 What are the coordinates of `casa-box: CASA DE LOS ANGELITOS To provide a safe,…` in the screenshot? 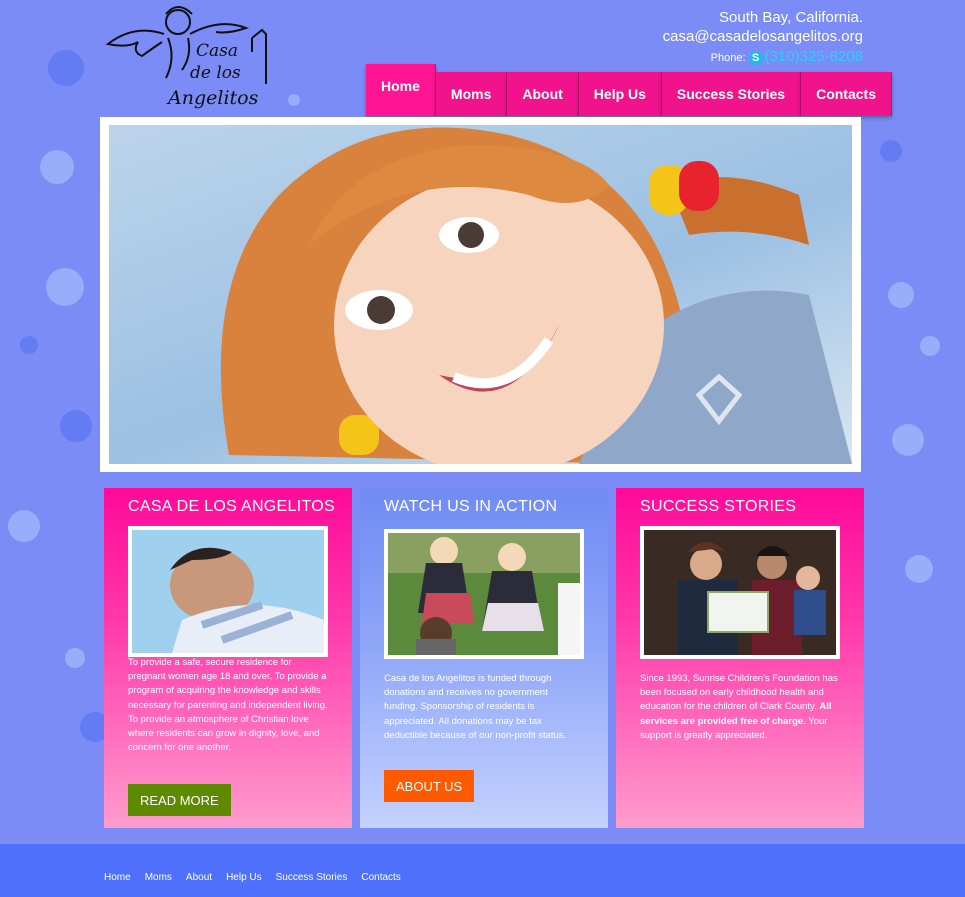 It's located at (228, 658).